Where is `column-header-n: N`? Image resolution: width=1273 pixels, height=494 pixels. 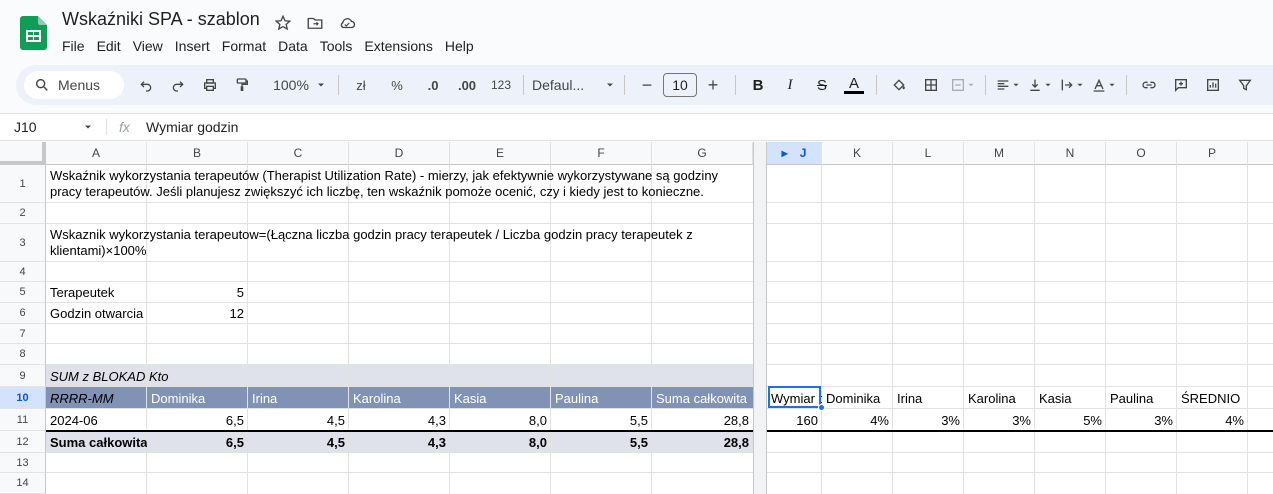 column-header-n: N is located at coordinates (1070, 153).